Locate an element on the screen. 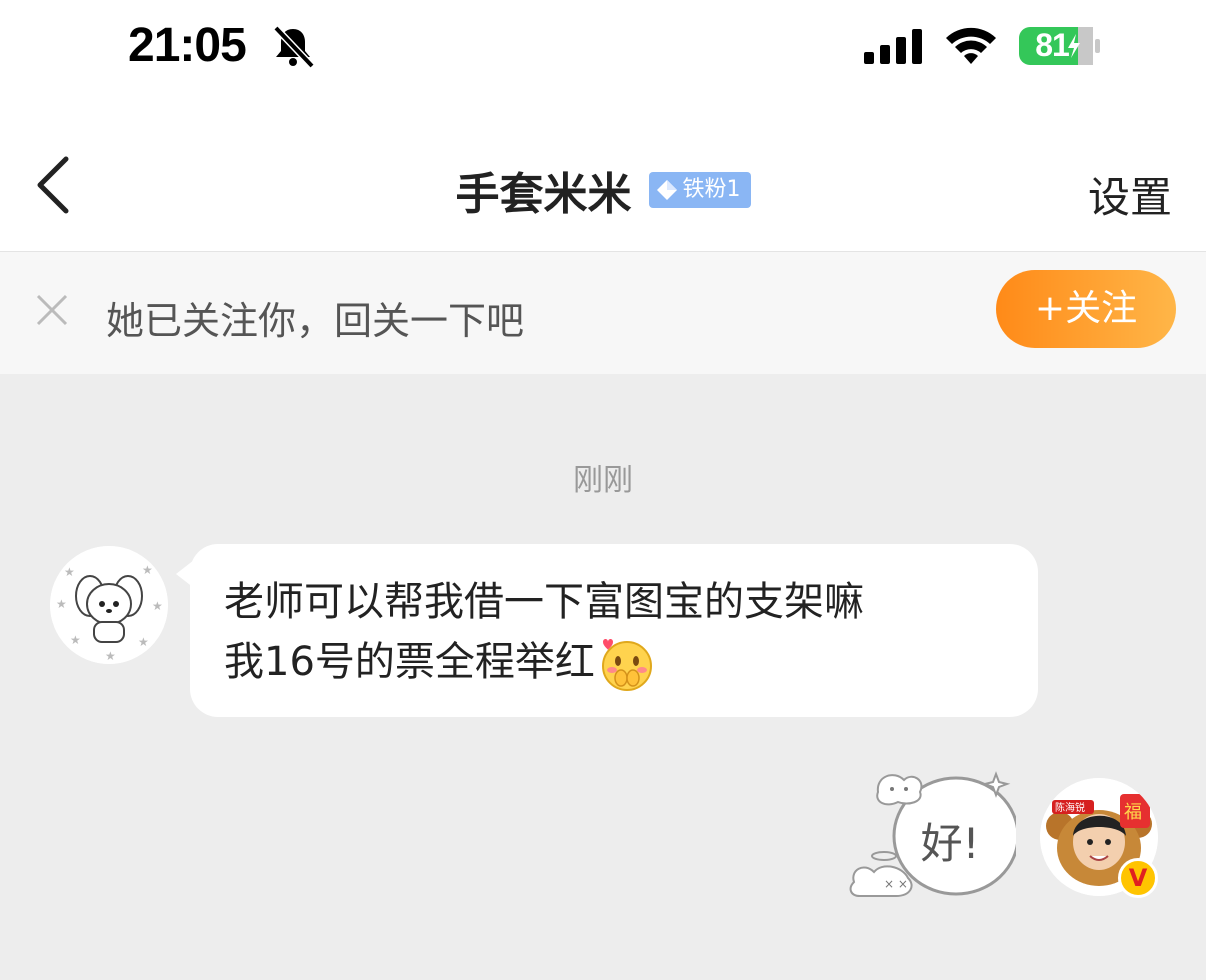  shy-face-emoji-icon is located at coordinates (626, 665).